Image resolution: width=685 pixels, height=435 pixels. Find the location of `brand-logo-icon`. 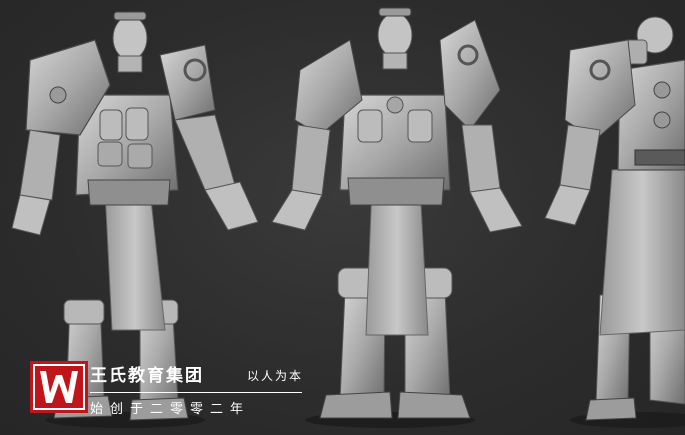

brand-logo-icon is located at coordinates (59, 387).